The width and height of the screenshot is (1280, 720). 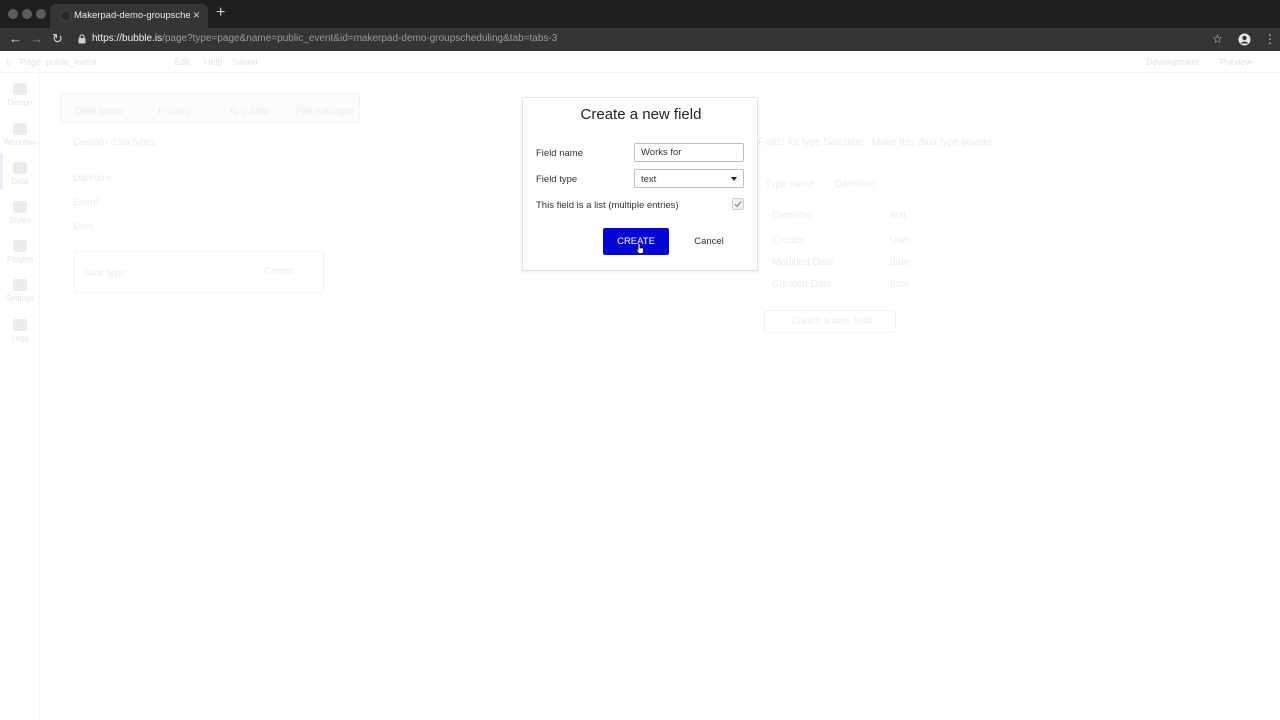 What do you see at coordinates (20, 168) in the screenshot?
I see `database-icon` at bounding box center [20, 168].